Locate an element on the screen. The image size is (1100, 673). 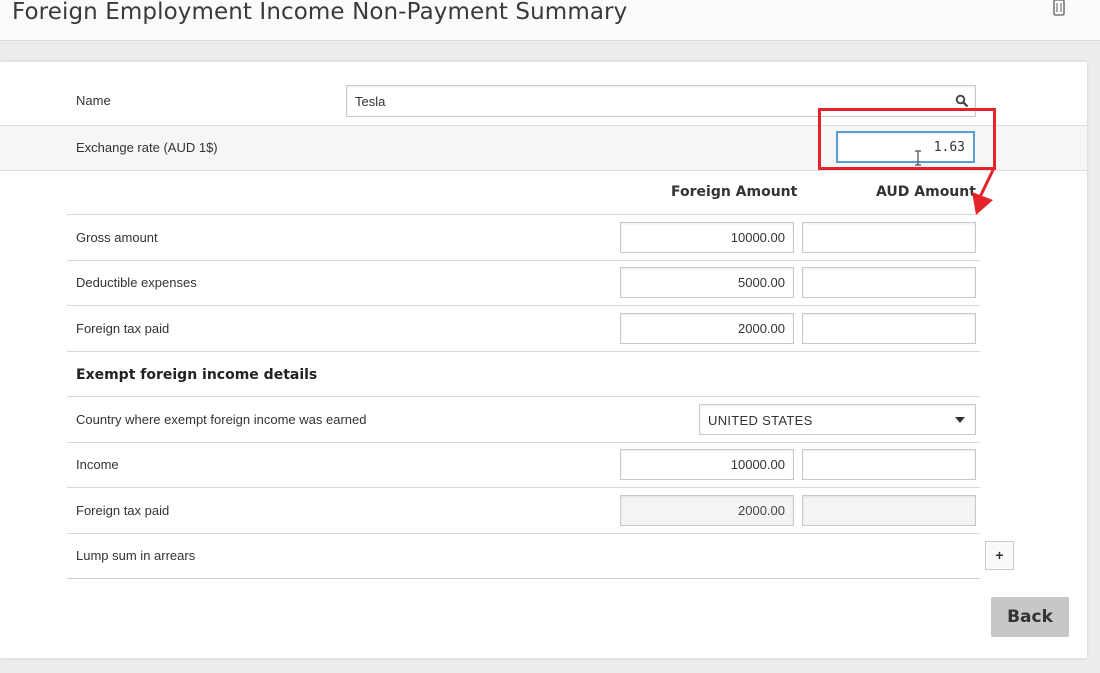
deductible-aud-input is located at coordinates (889, 282).